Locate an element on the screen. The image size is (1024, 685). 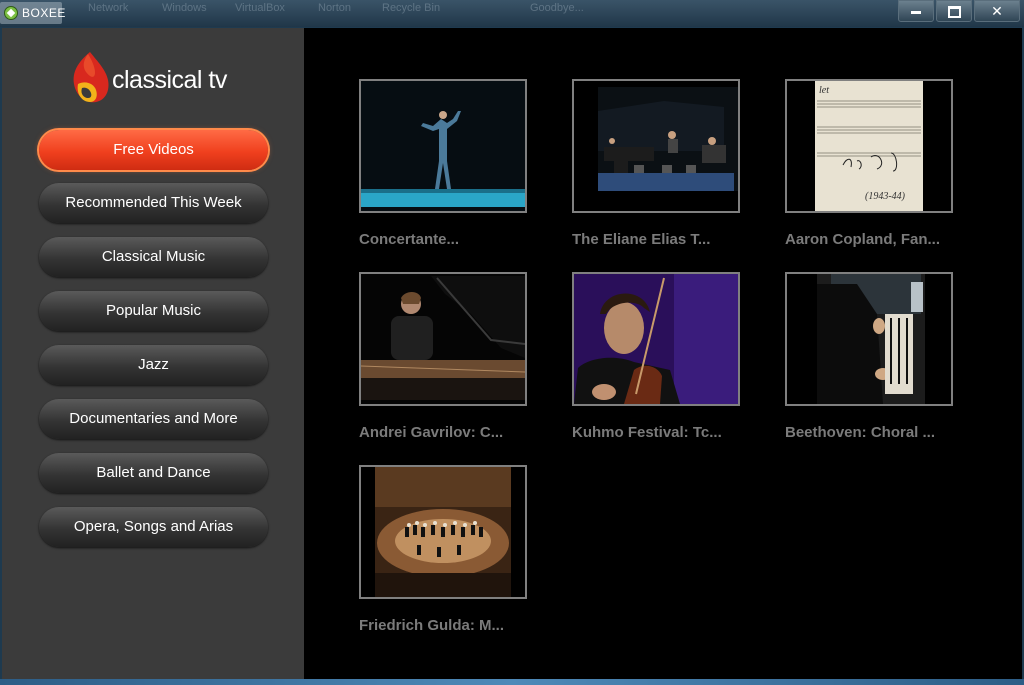
window-controls: ✕ is located at coordinates (958, 11).